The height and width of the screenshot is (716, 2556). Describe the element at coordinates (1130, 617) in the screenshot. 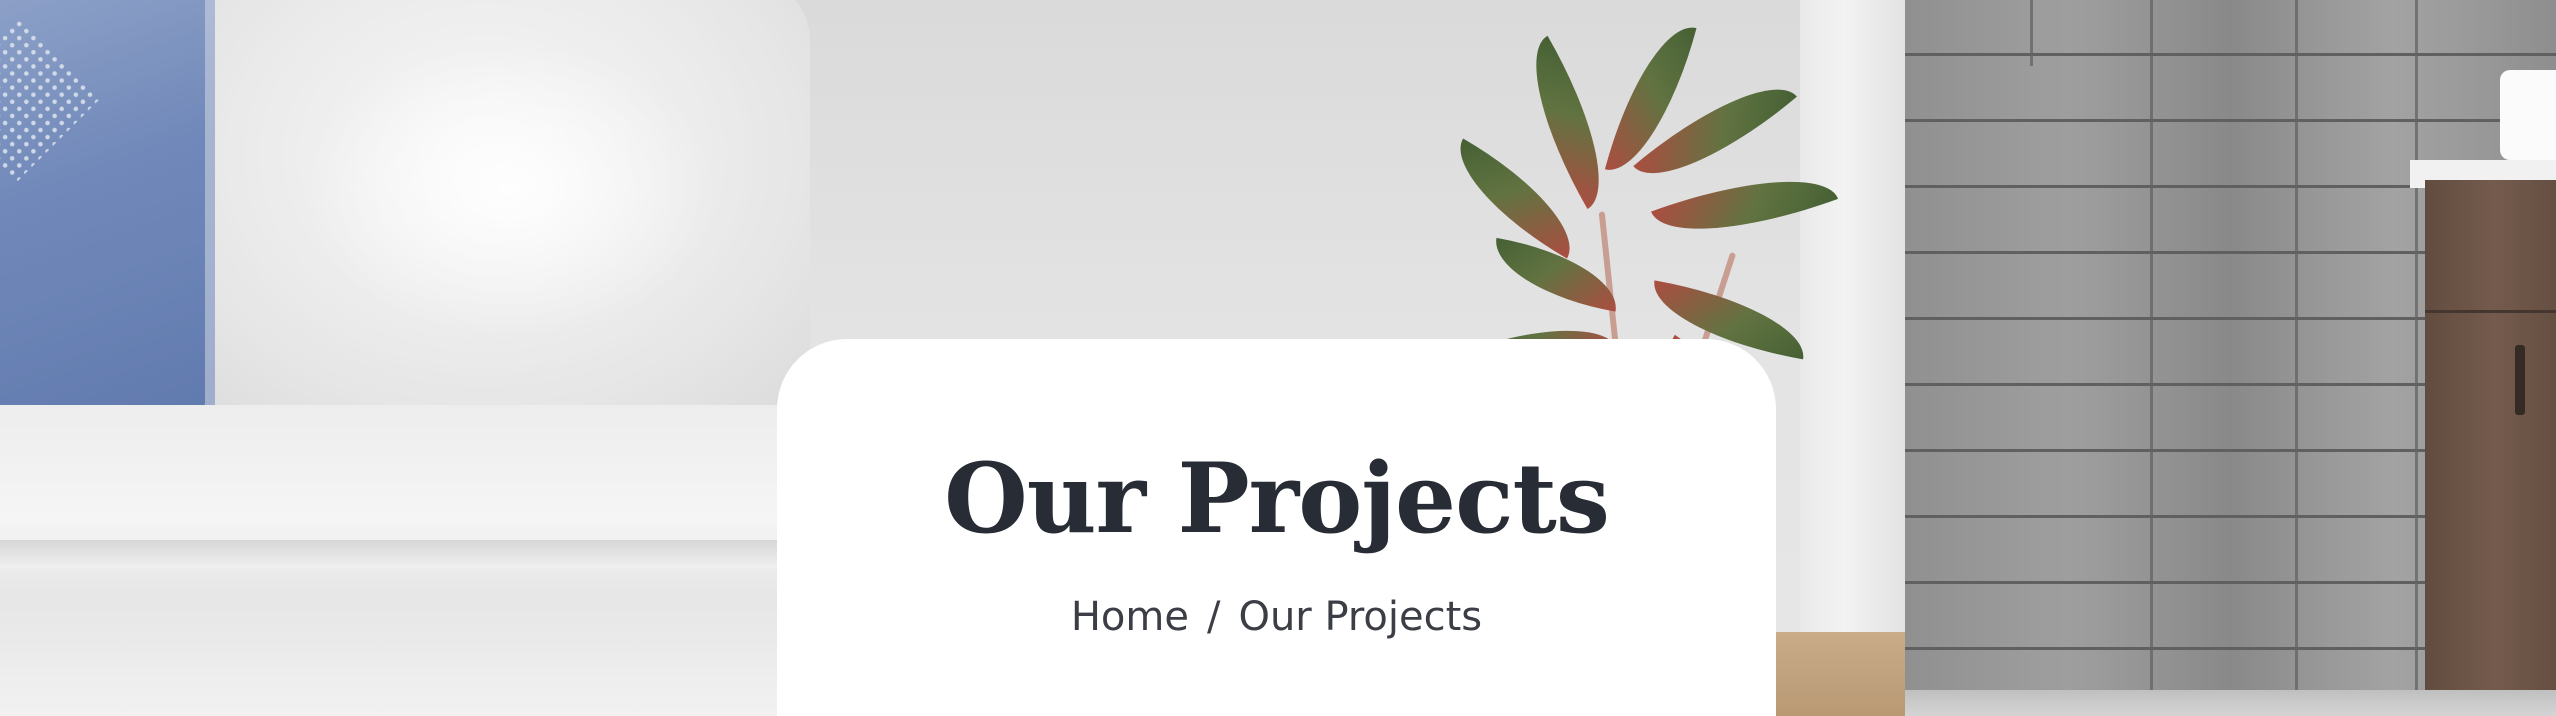

I see `breadcrumb-home-link: Home` at that location.